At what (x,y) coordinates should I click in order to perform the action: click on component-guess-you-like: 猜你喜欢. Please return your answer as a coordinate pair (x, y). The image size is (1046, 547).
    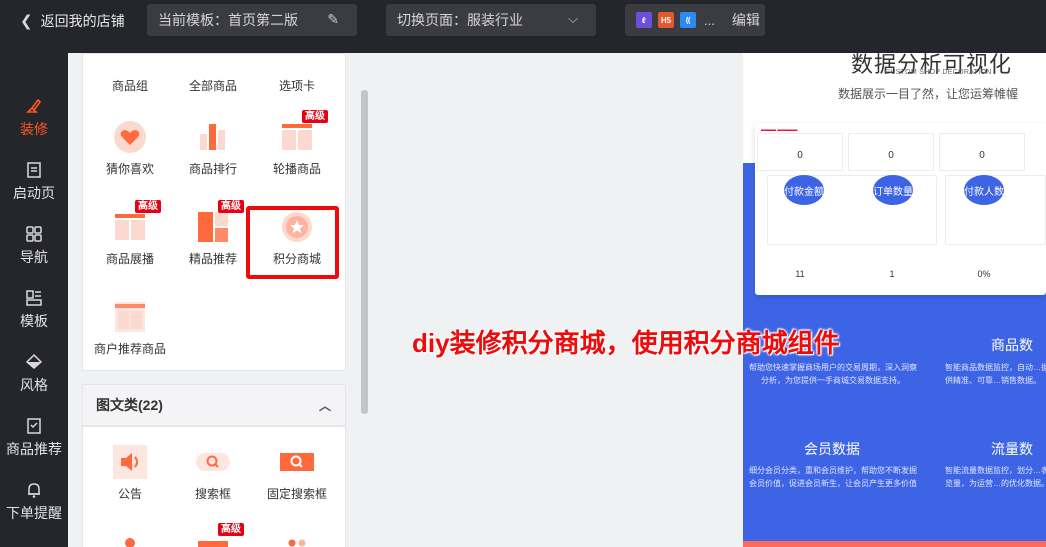
    Looking at the image, I should click on (130, 148).